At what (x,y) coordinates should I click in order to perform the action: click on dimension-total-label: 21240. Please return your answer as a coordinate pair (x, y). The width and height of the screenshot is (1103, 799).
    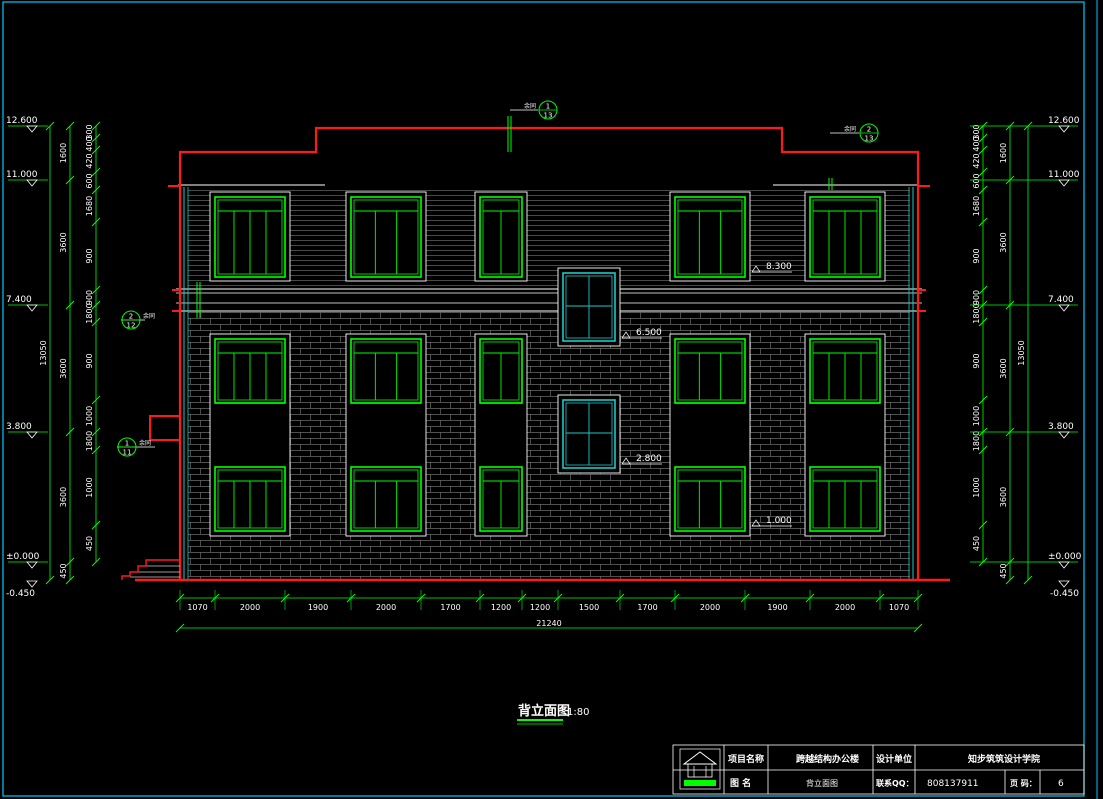
    Looking at the image, I should click on (548, 623).